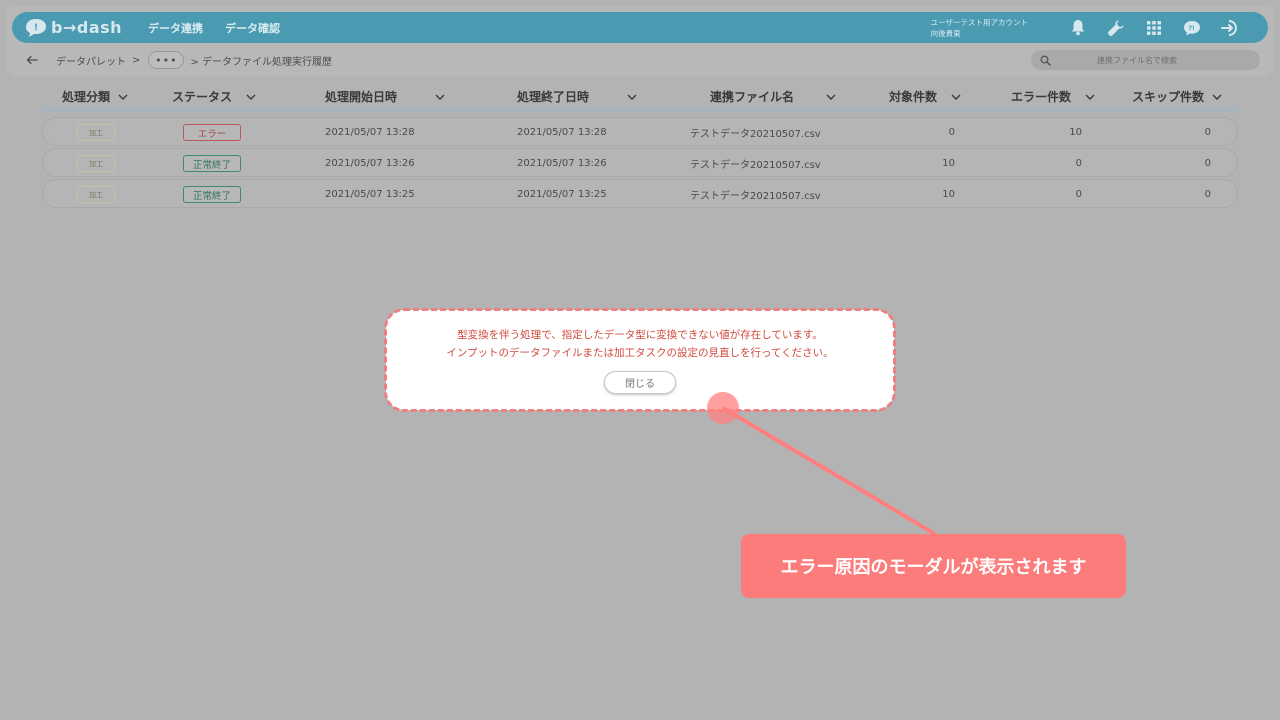 The height and width of the screenshot is (720, 1280). I want to click on annotation-callout: エラー原因のモーダルが表示されます, so click(933, 566).